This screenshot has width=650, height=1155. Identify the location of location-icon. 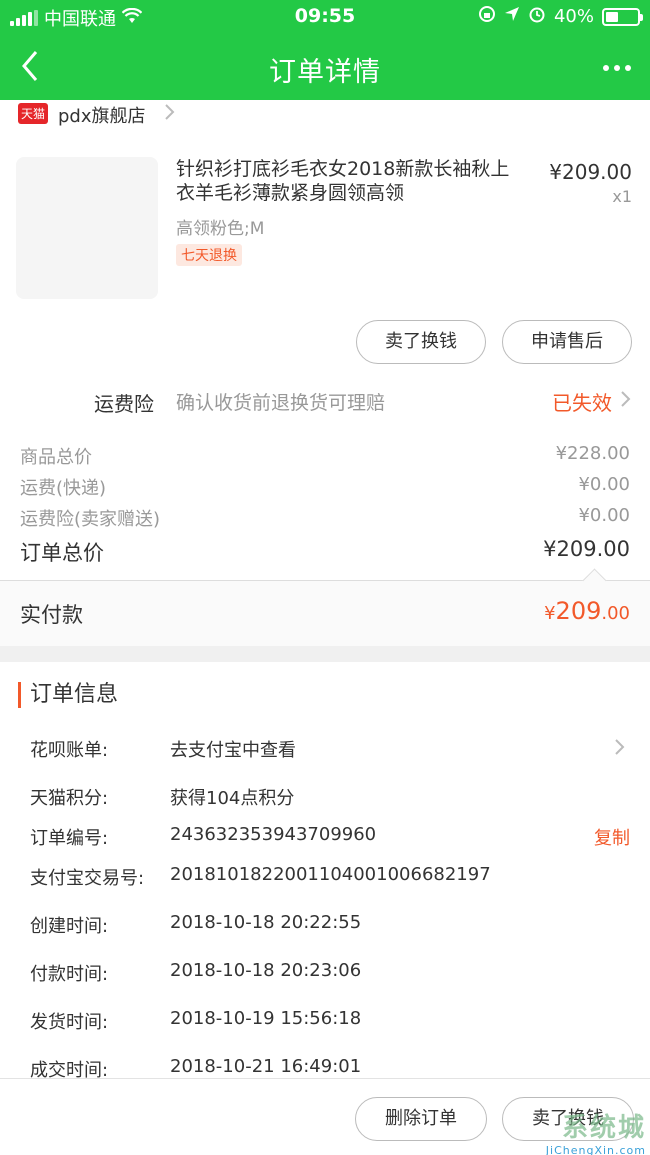
(512, 16).